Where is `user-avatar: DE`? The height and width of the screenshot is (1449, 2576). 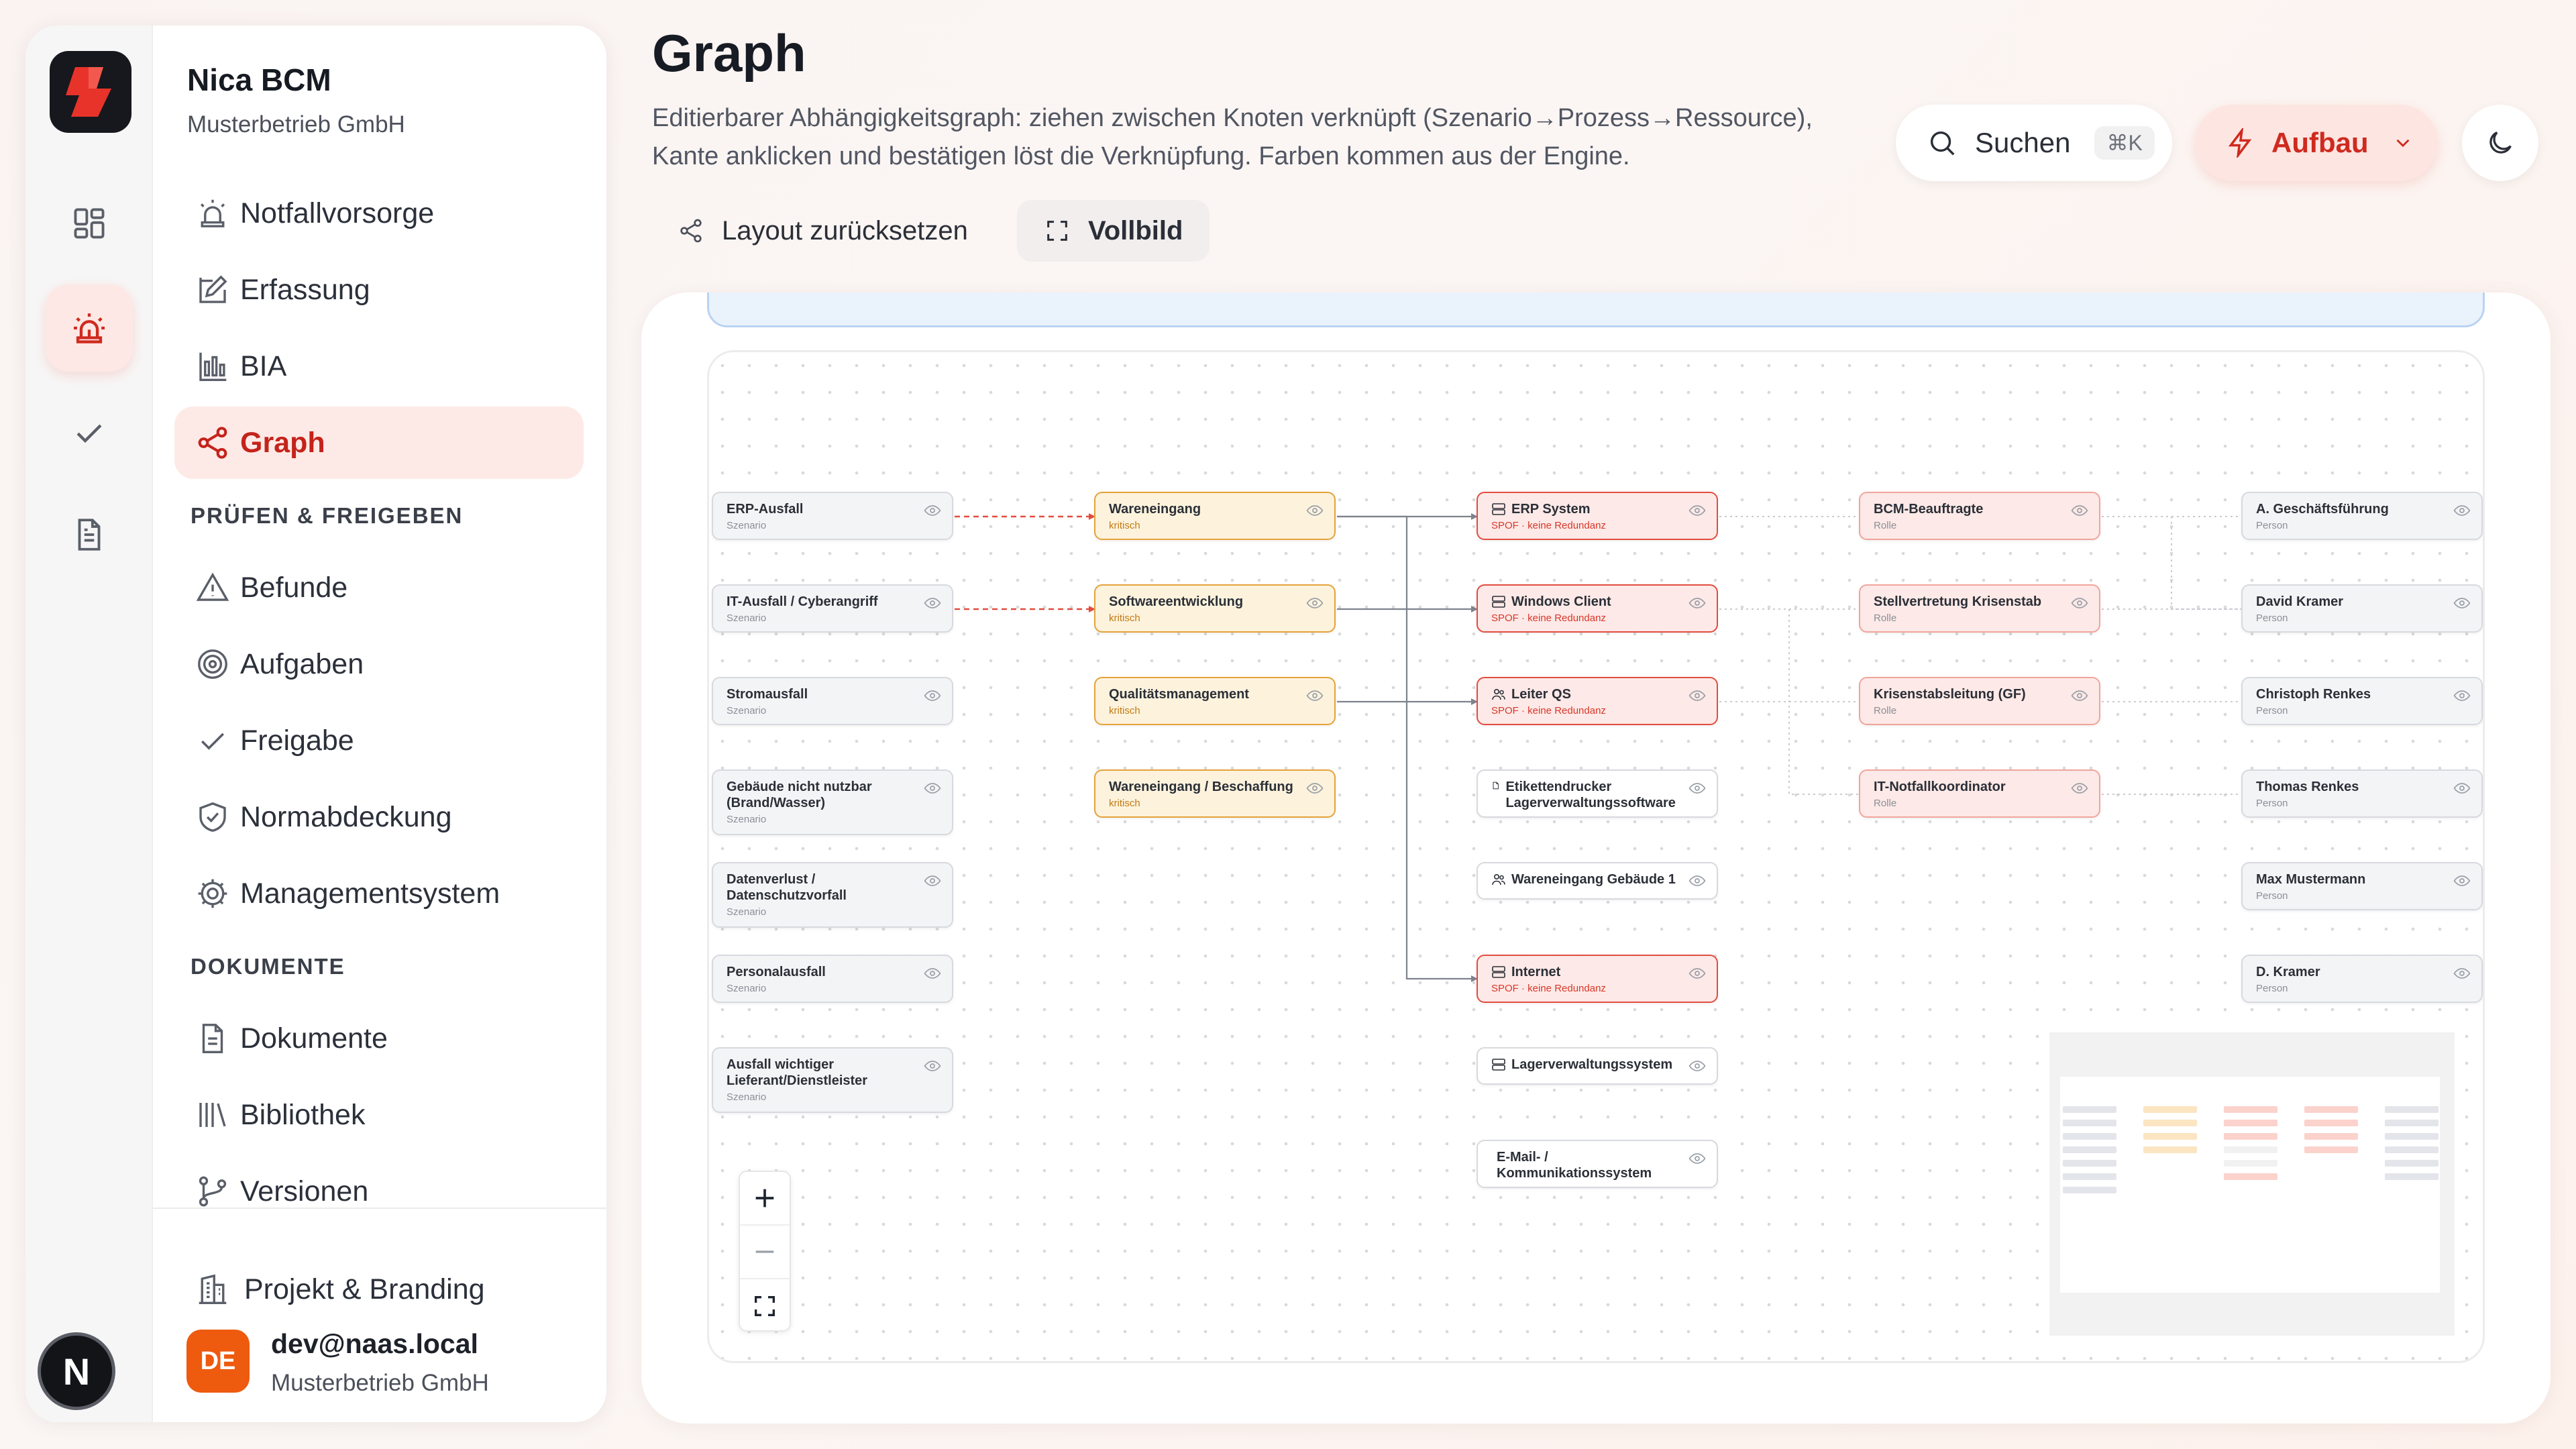
user-avatar: DE is located at coordinates (218, 1361).